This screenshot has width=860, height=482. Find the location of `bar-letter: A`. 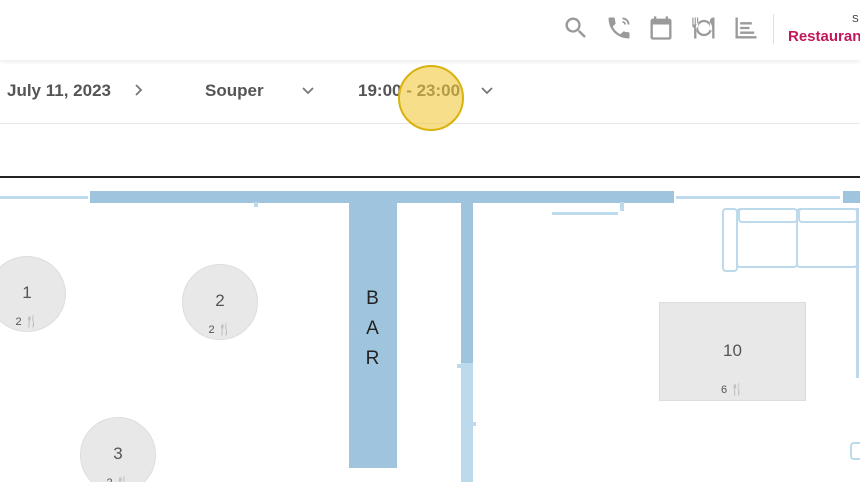

bar-letter: A is located at coordinates (373, 328).